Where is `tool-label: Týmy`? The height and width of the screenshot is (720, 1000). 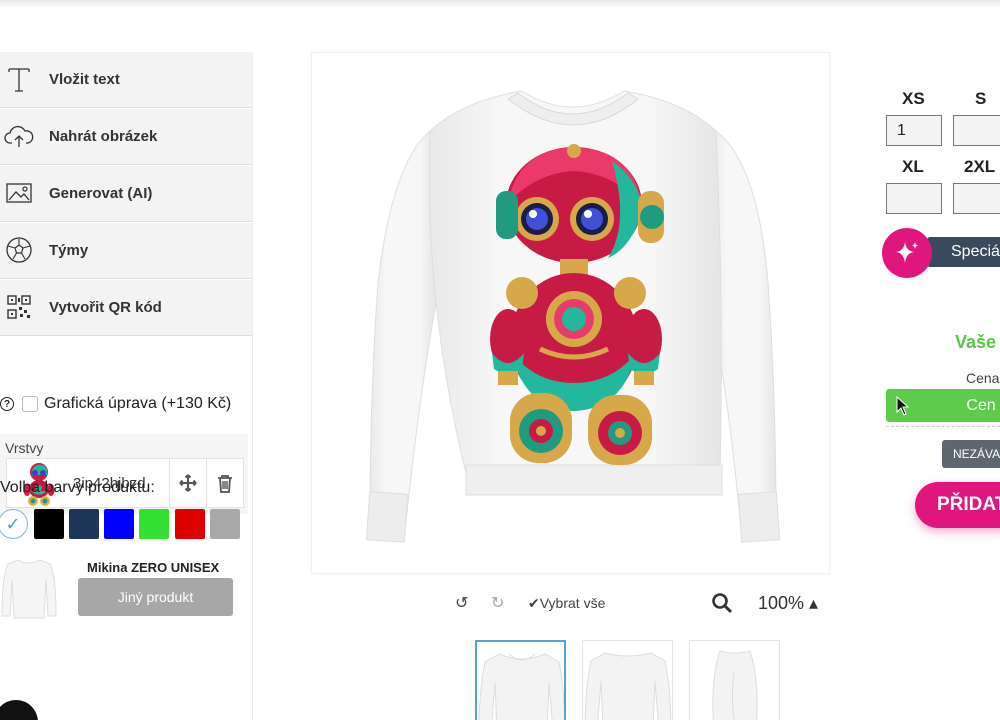
tool-label: Týmy is located at coordinates (69, 250).